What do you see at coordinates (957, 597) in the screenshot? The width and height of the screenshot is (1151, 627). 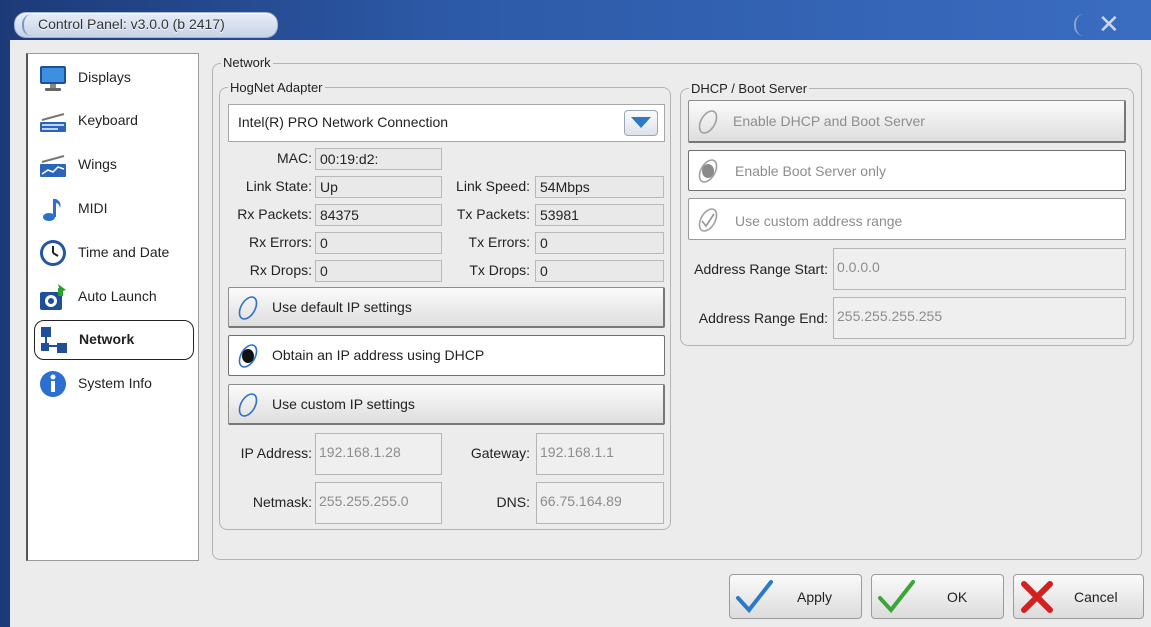 I see `ok-label: OK` at bounding box center [957, 597].